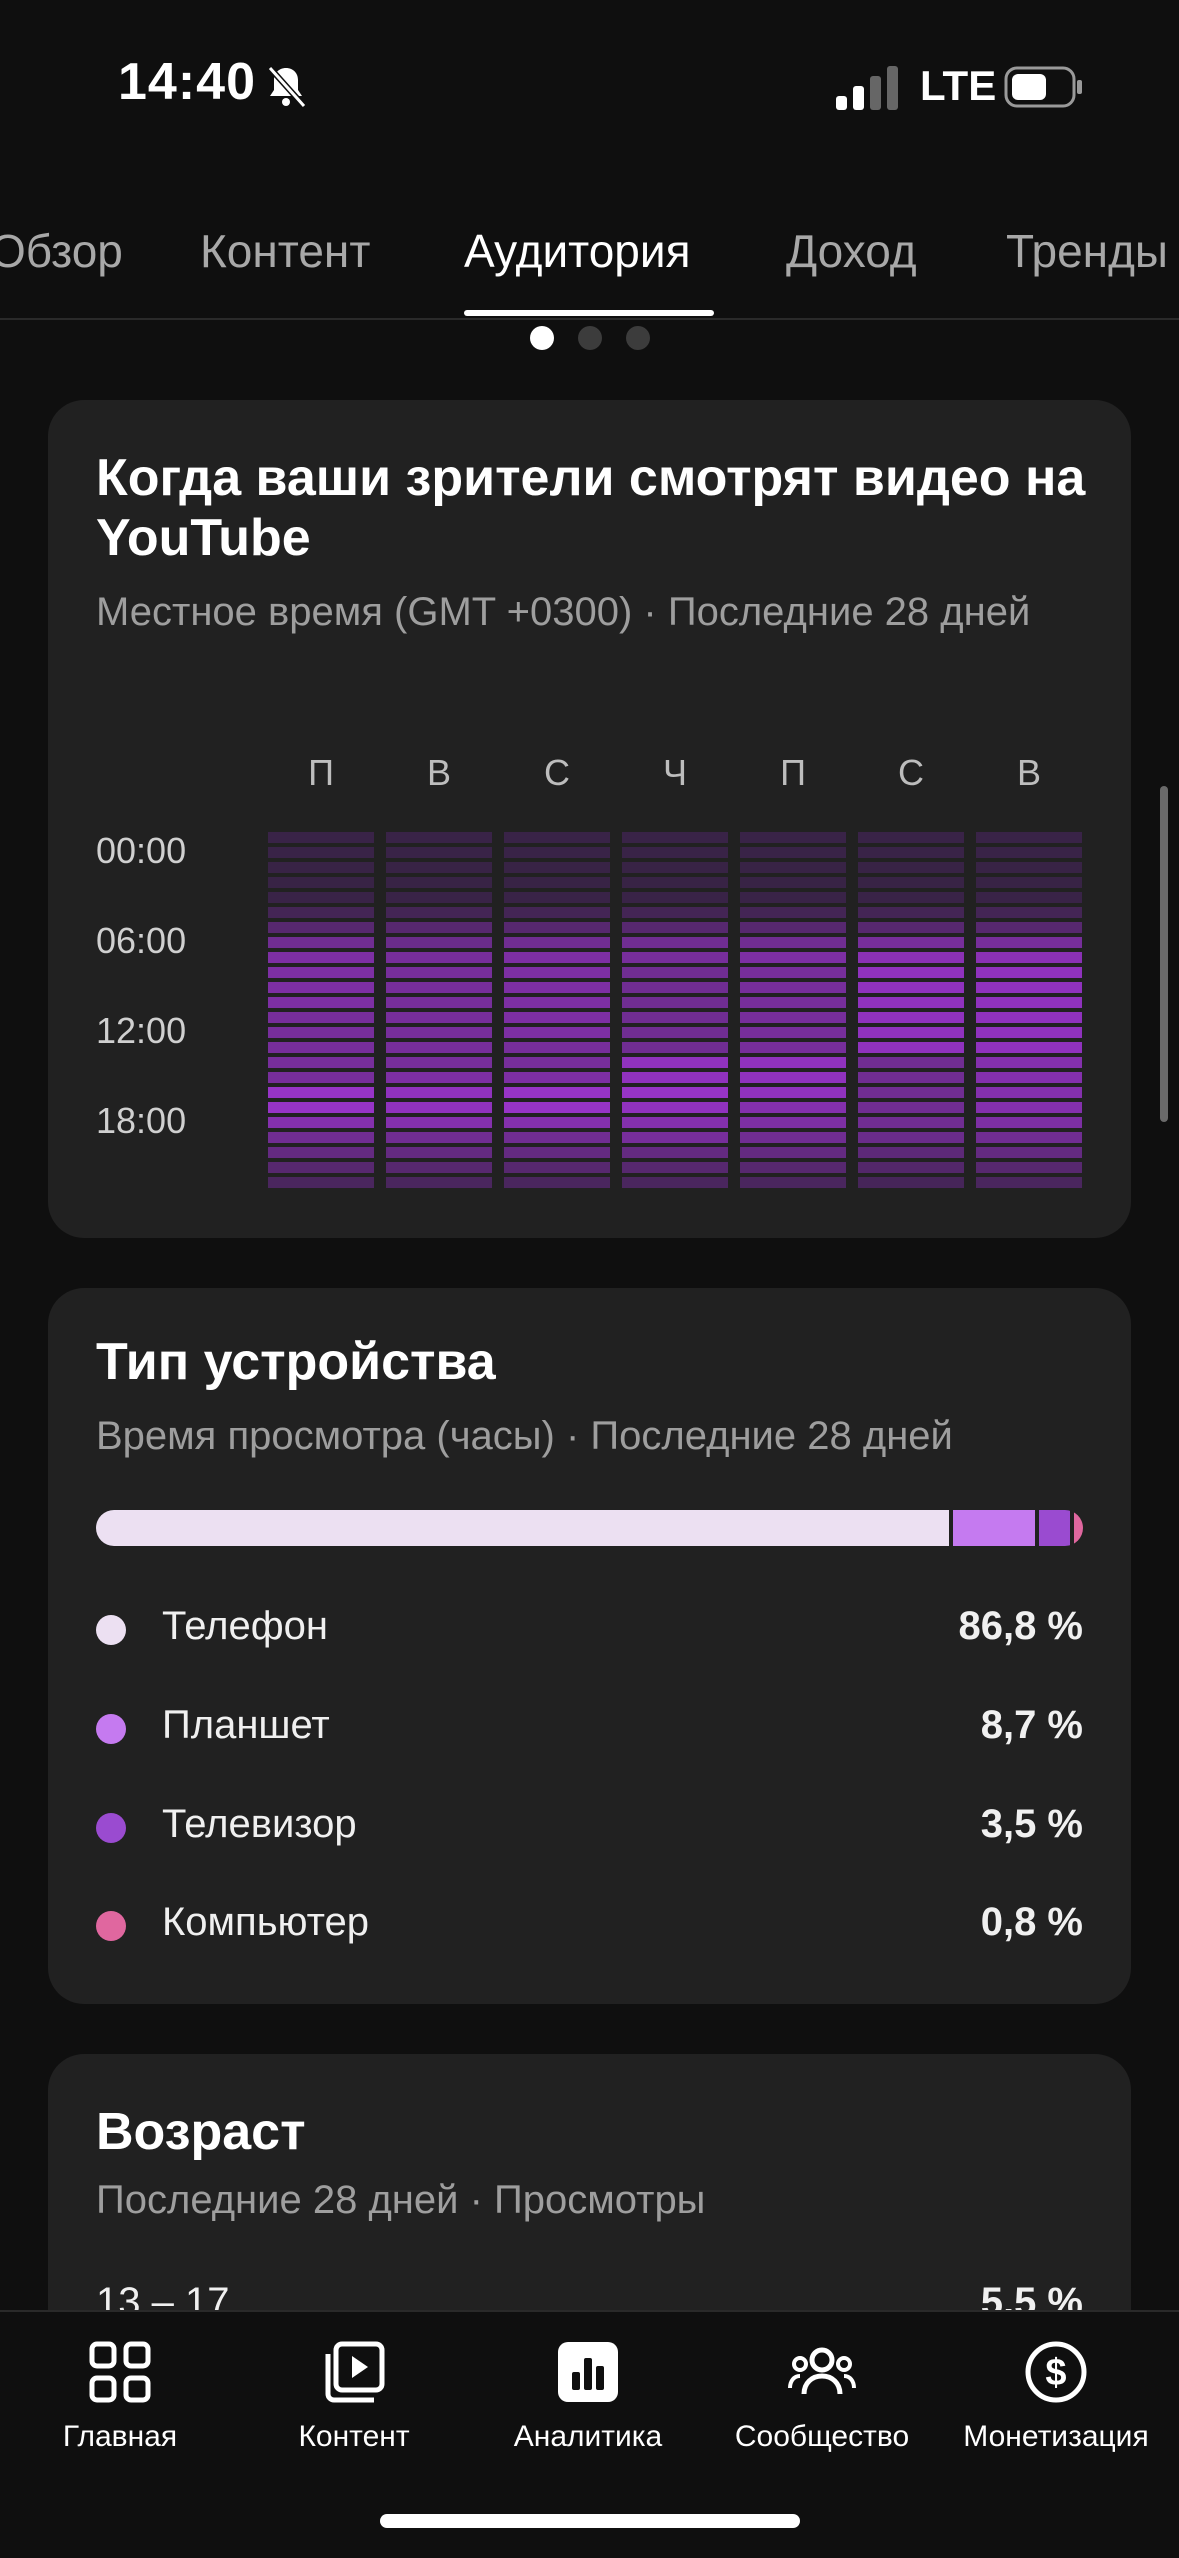 The width and height of the screenshot is (1179, 2558). I want to click on home-indicator, so click(590, 2521).